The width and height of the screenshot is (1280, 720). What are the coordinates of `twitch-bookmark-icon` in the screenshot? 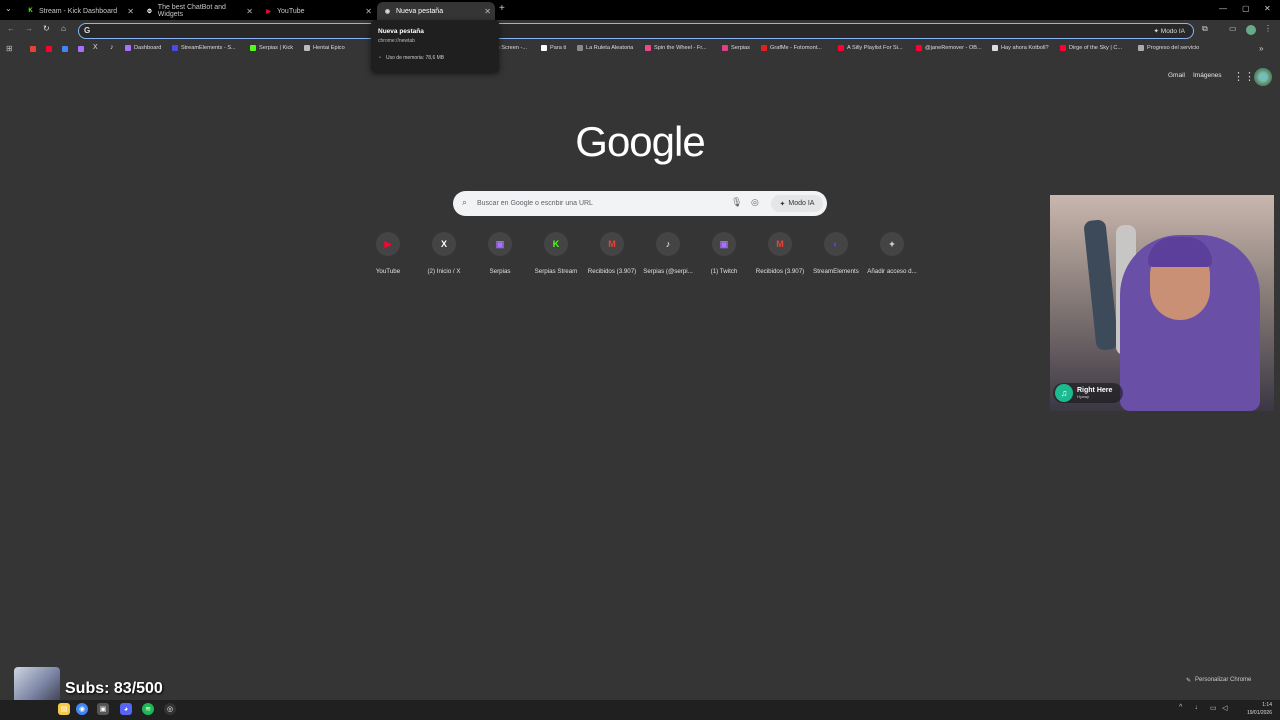 It's located at (81, 49).